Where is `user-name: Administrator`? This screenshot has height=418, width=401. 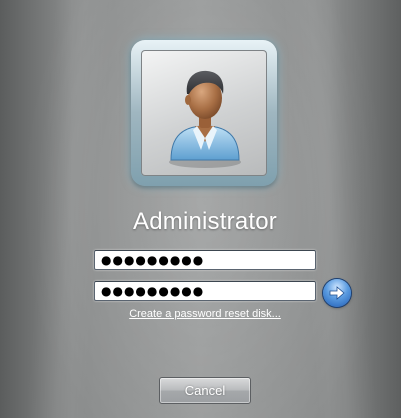 user-name: Administrator is located at coordinates (205, 221).